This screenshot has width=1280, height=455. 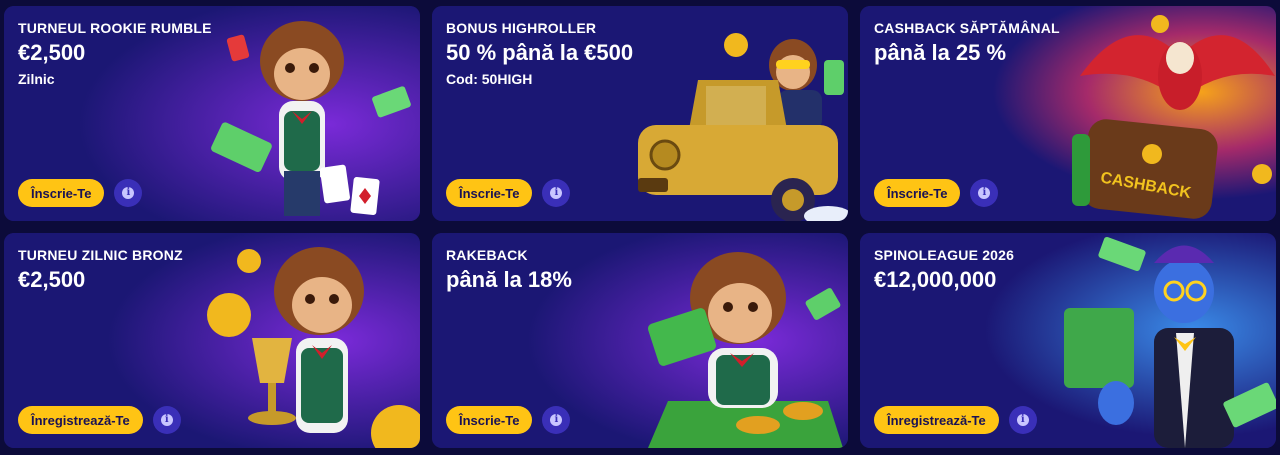 I want to click on monkey-goblet-illustration, so click(x=313, y=347).